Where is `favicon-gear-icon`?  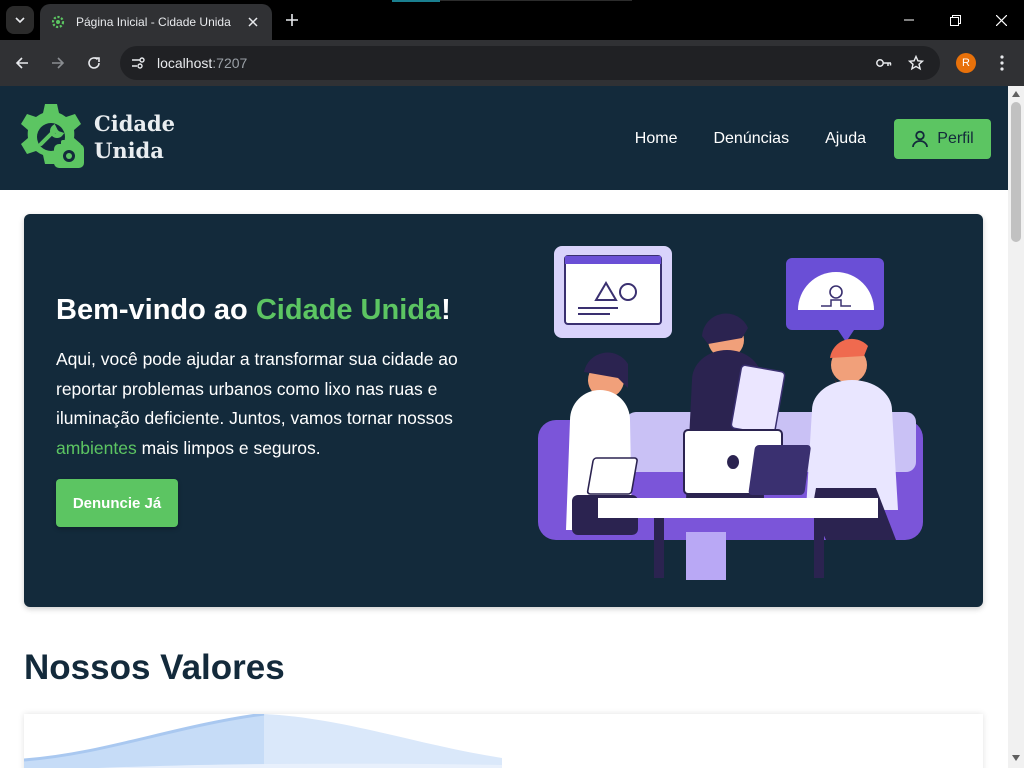 favicon-gear-icon is located at coordinates (58, 22).